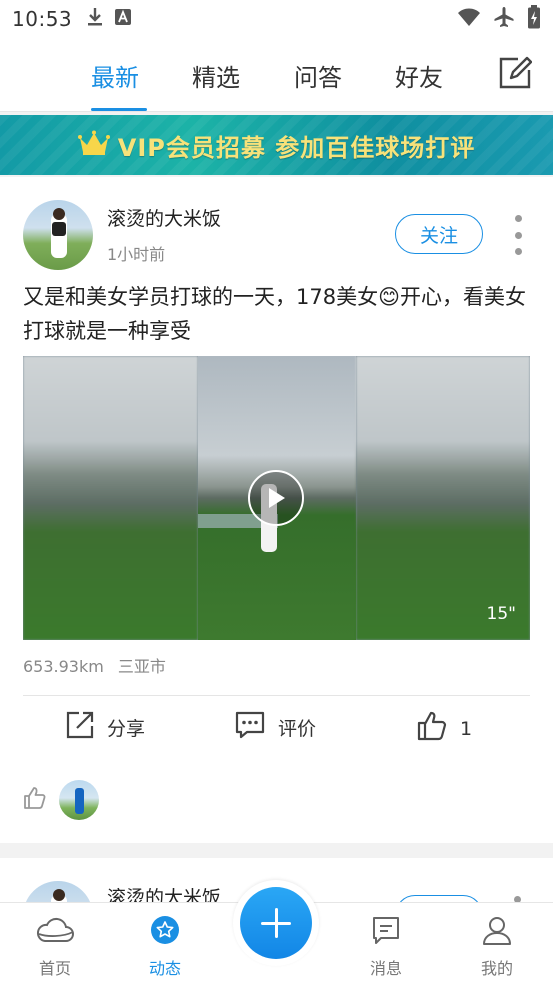 The height and width of the screenshot is (984, 553). I want to click on comment-icon, so click(250, 727).